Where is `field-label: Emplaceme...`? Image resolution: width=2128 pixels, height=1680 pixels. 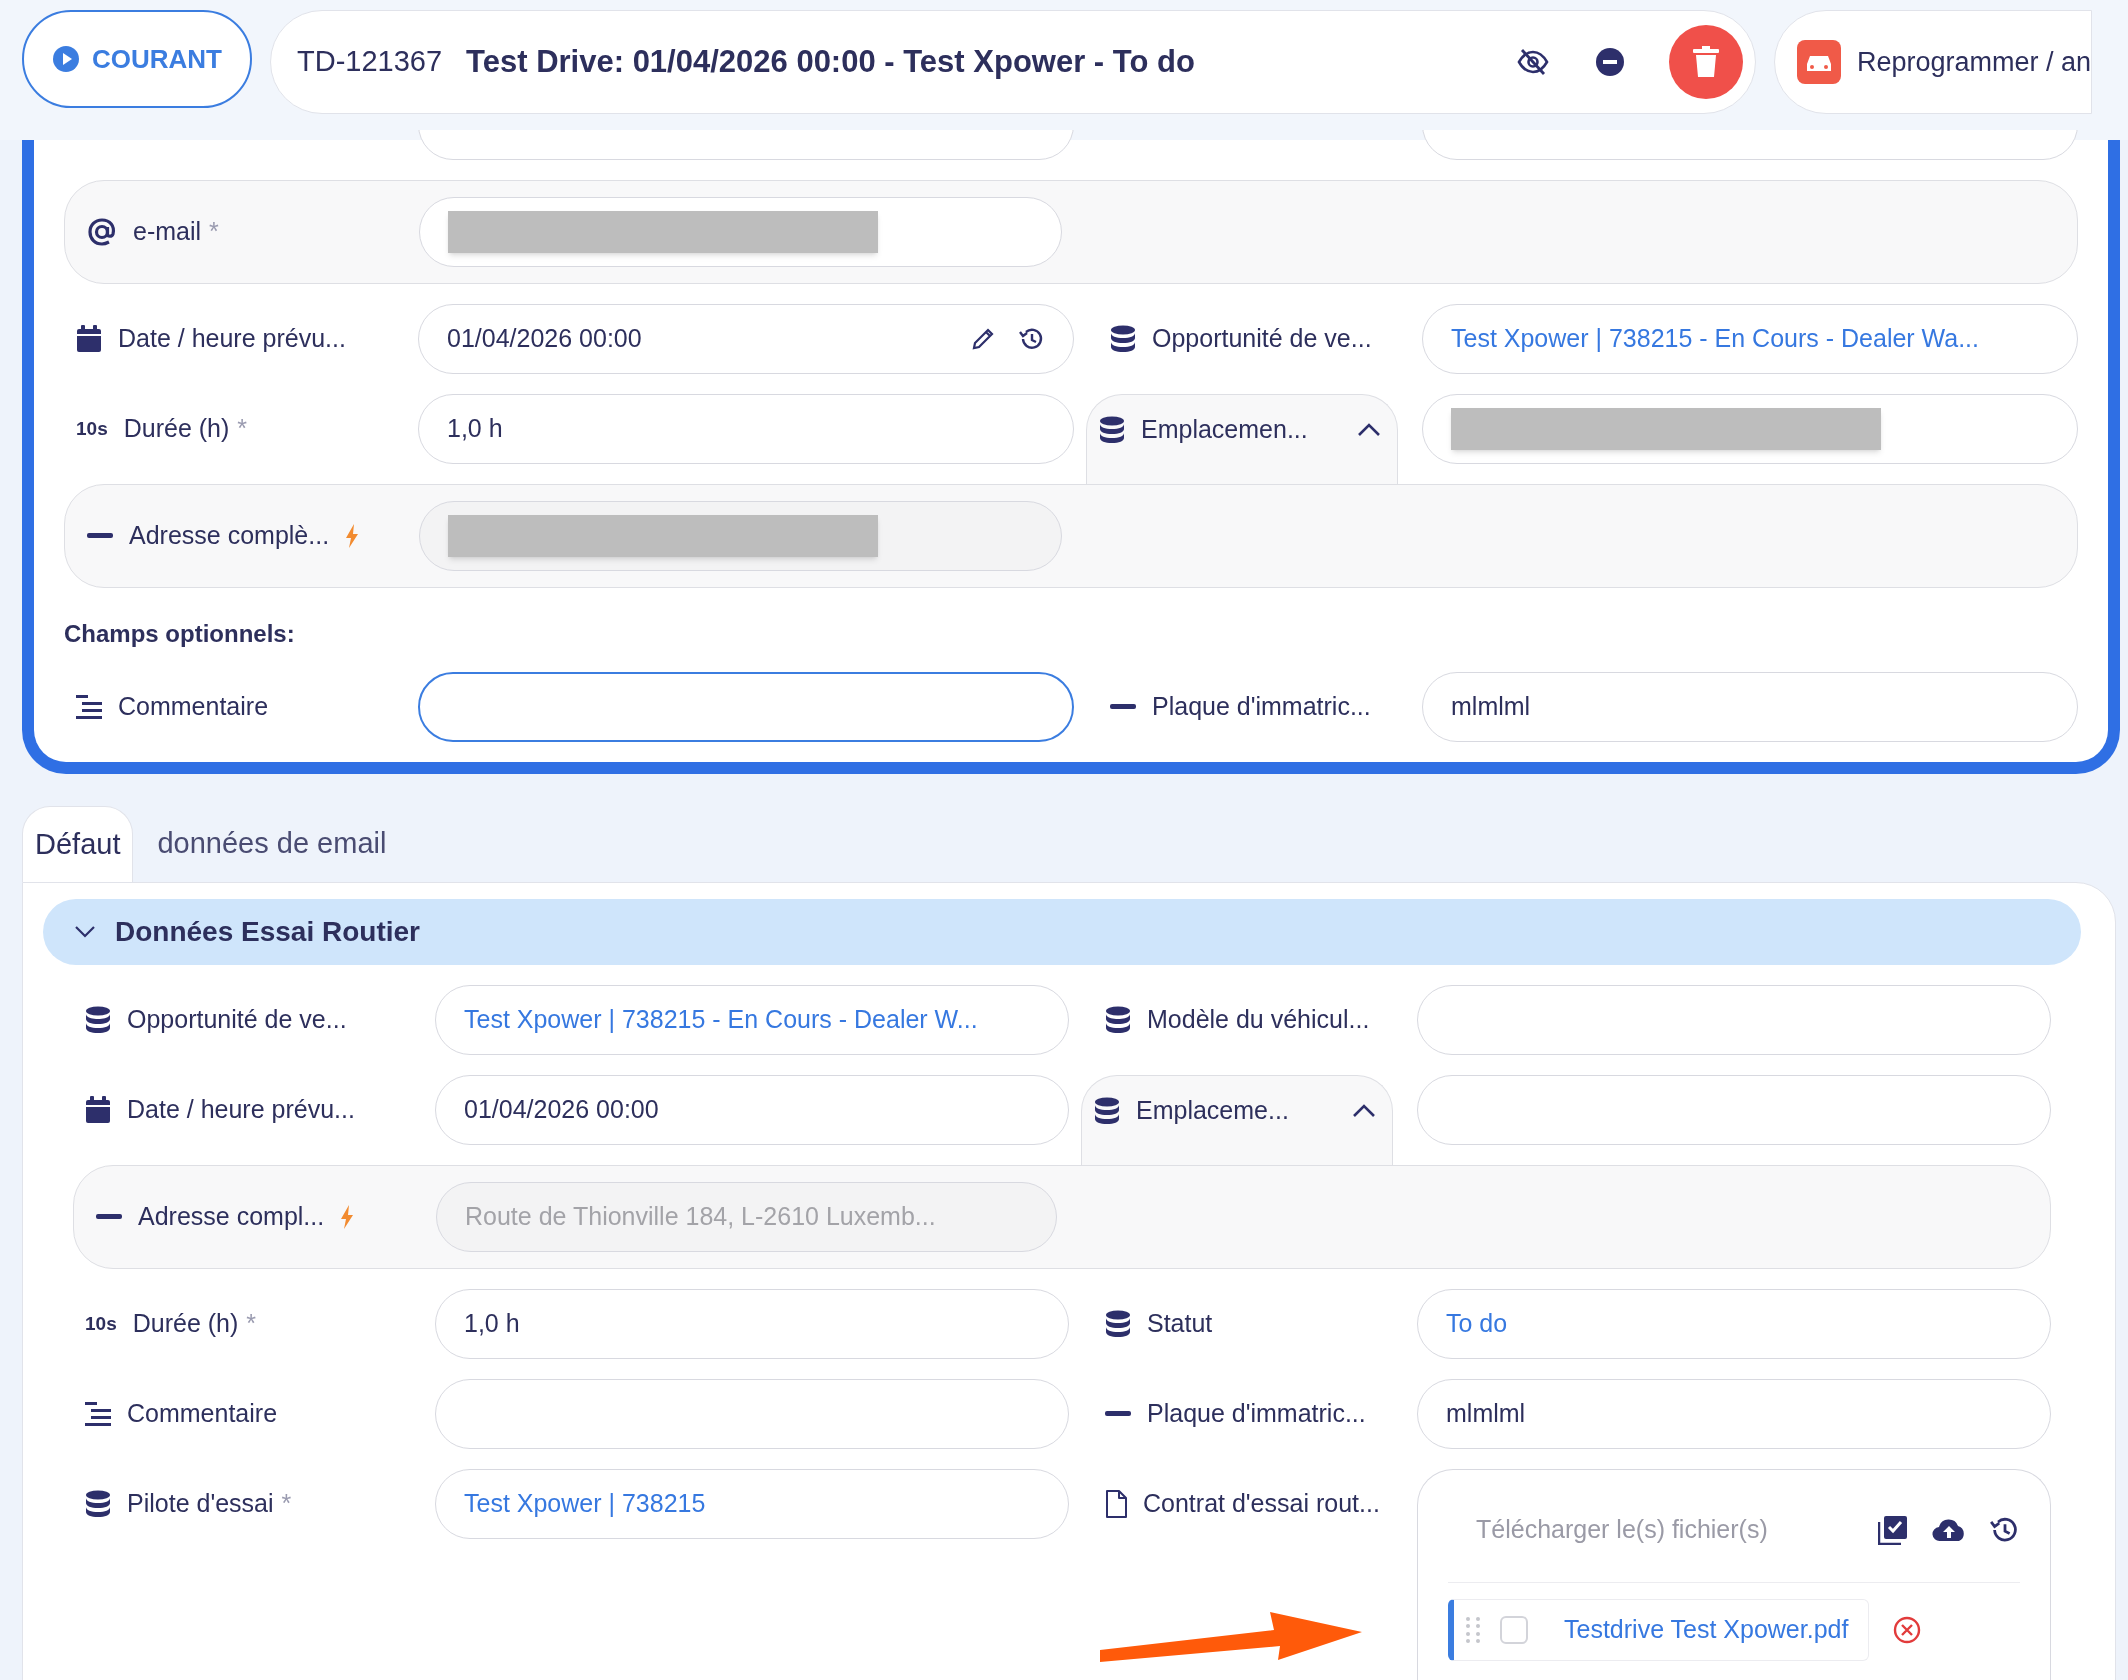 field-label: Emplaceme... is located at coordinates (1212, 1110).